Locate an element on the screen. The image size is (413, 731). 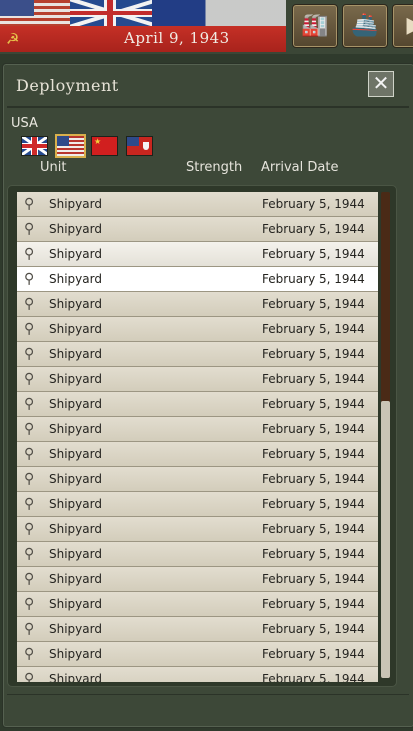
allied-flags-banner is located at coordinates (143, 13).